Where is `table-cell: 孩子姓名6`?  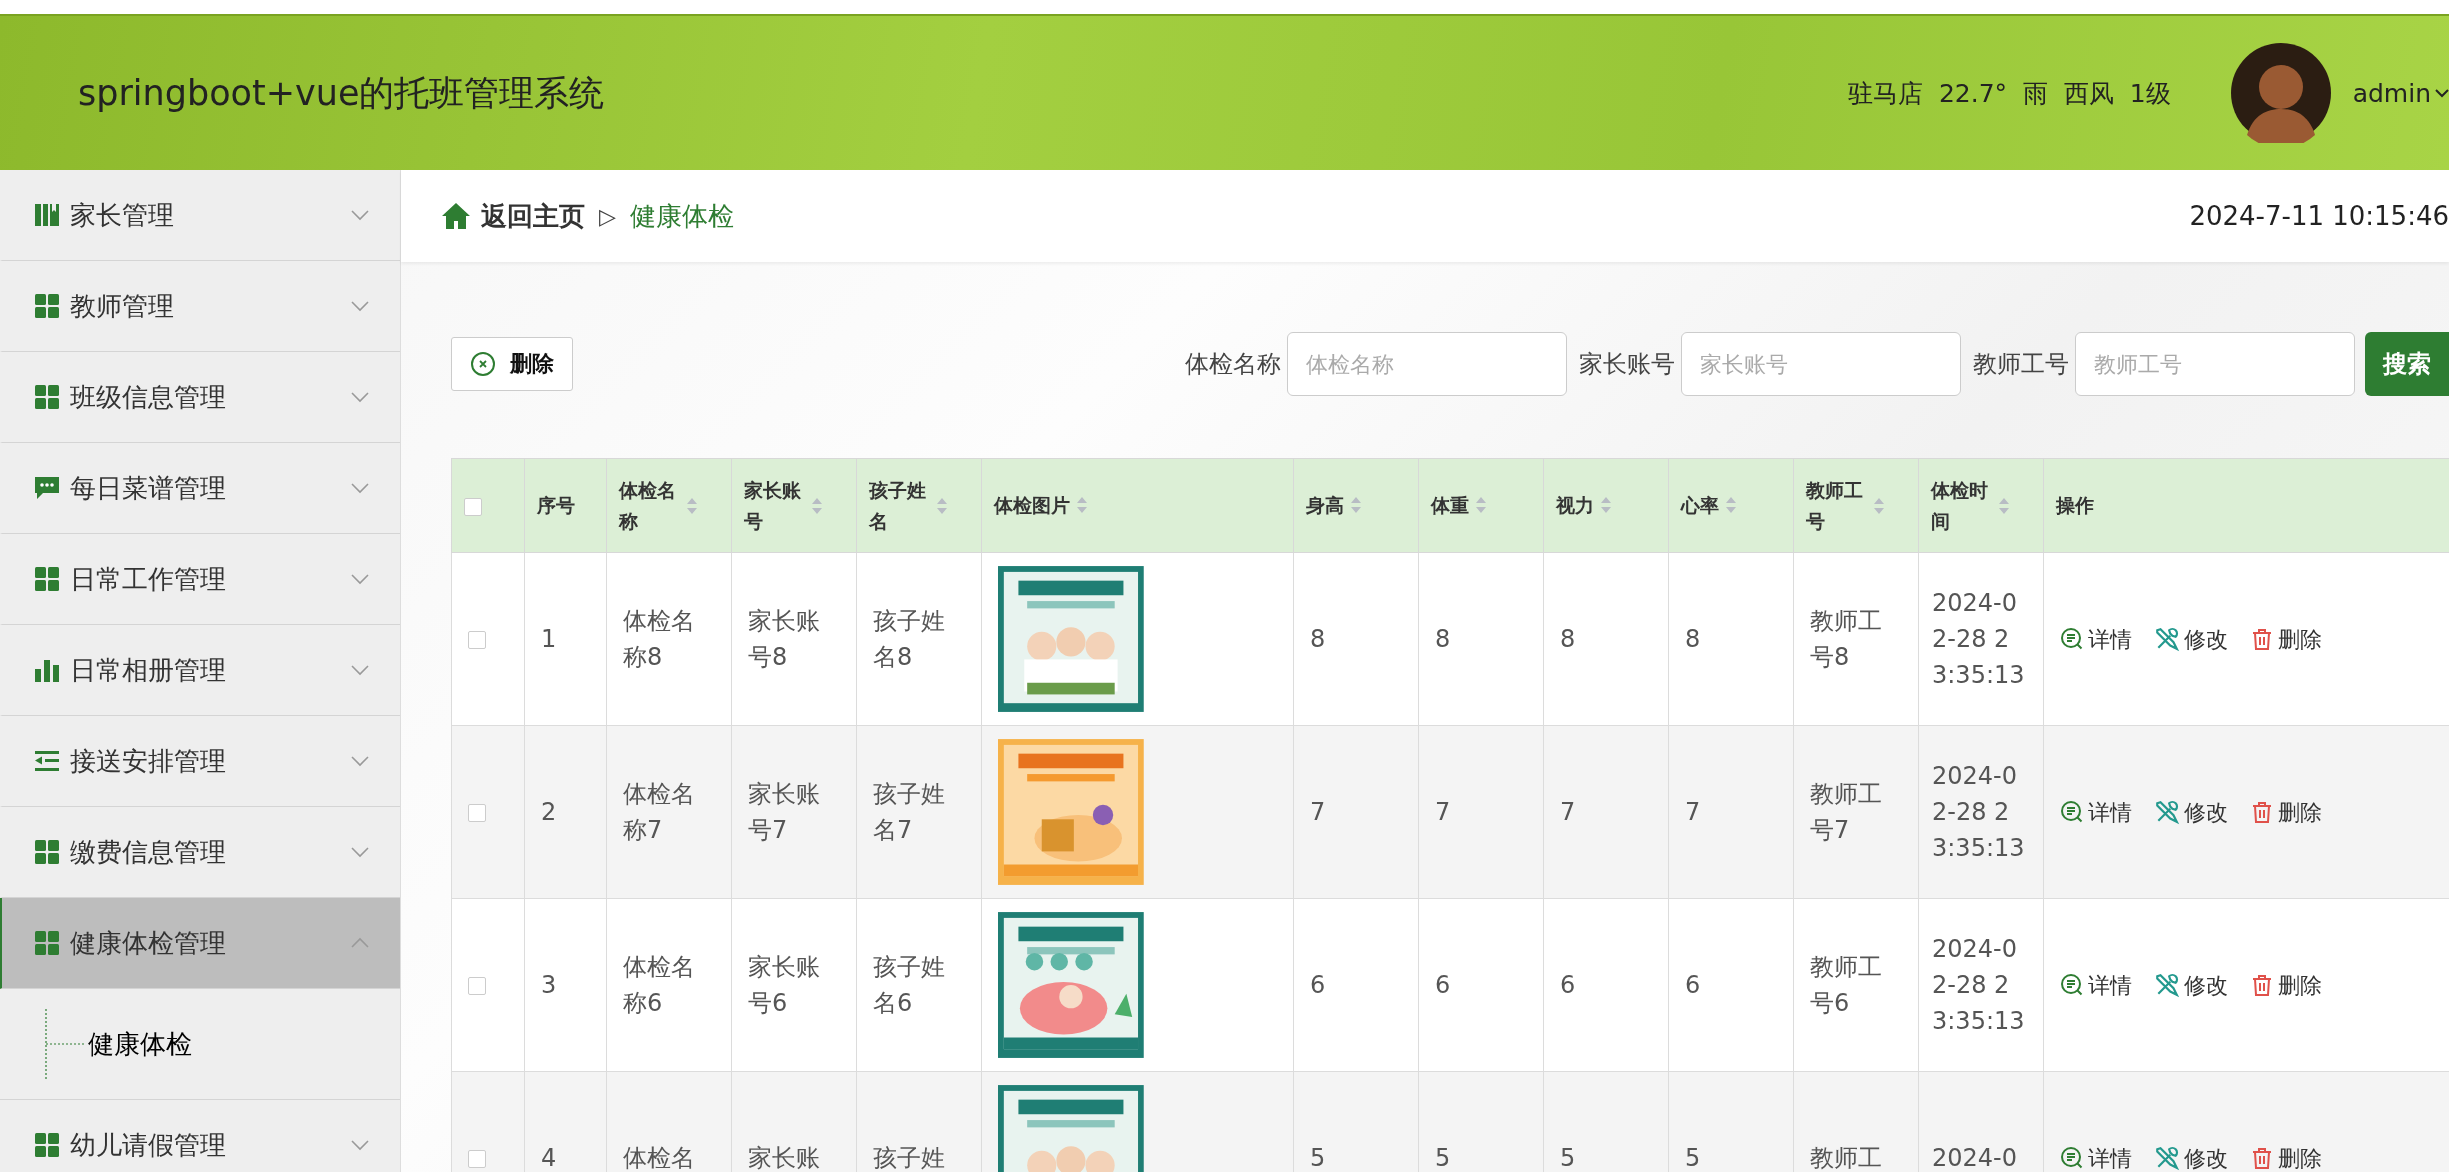 table-cell: 孩子姓名6 is located at coordinates (919, 985).